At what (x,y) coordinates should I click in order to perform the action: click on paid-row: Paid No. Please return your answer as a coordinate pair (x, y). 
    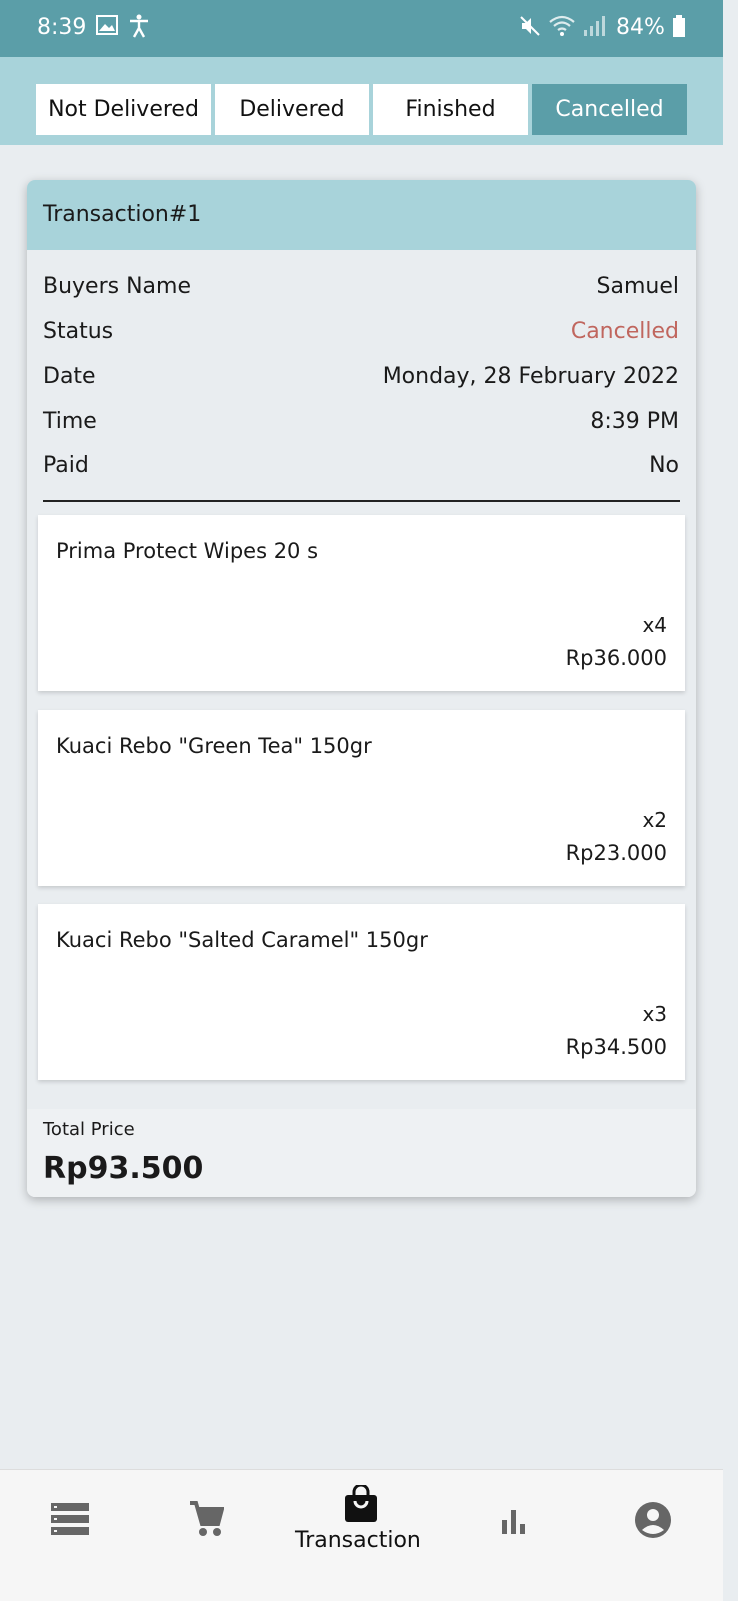
    Looking at the image, I should click on (361, 468).